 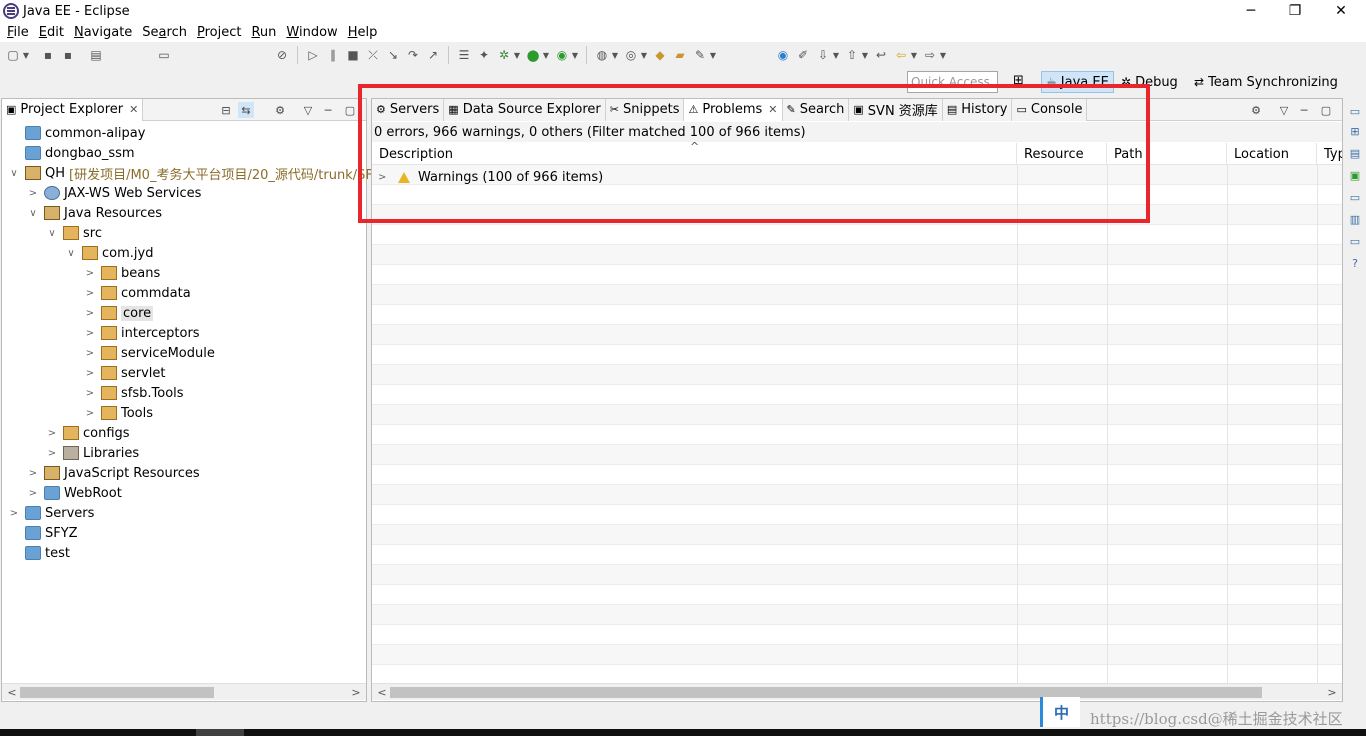 What do you see at coordinates (1295, 11) in the screenshot?
I see `restore-button: ❐` at bounding box center [1295, 11].